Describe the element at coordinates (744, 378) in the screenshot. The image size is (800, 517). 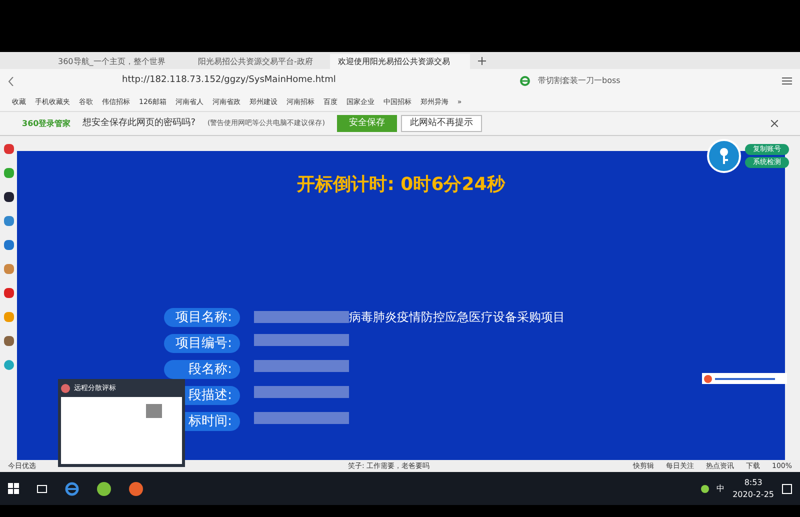
I see `ime-toolbar` at that location.